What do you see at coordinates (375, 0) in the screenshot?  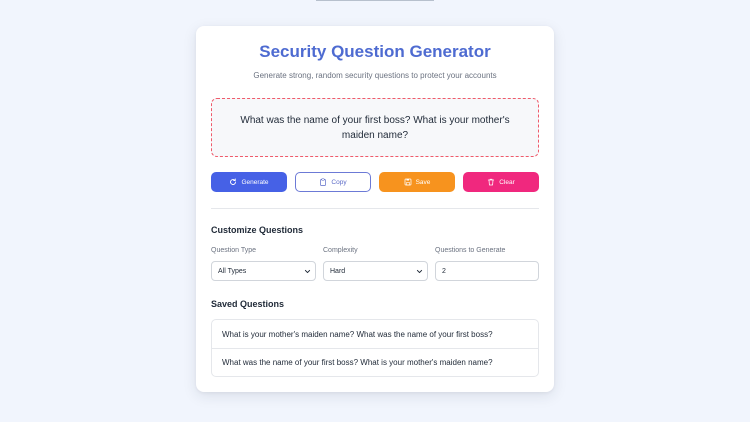 I see `top-decoration-bar` at bounding box center [375, 0].